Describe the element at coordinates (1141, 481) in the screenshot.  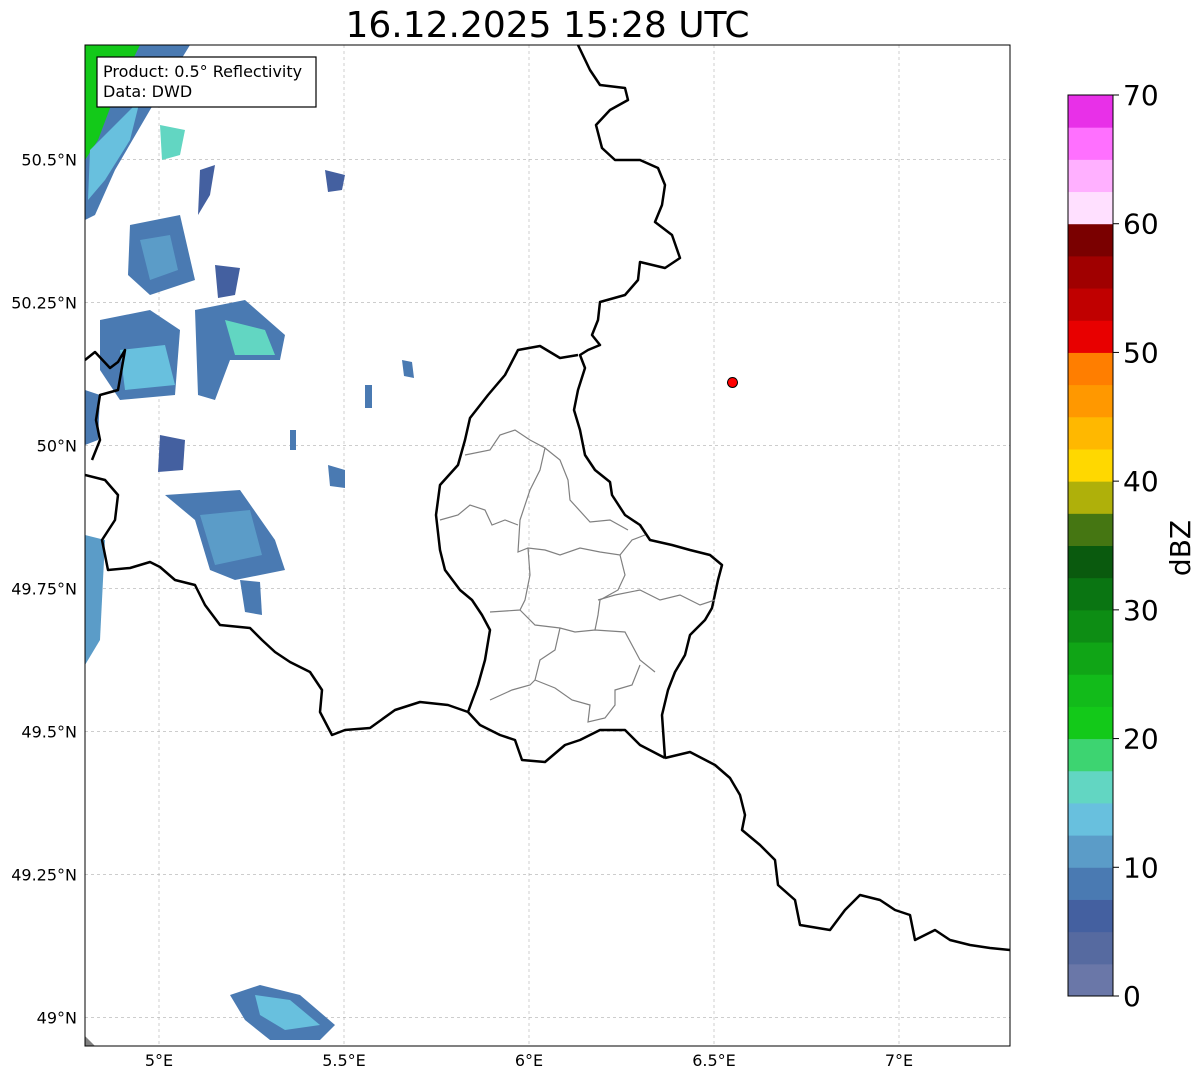
I see `colorbar-tick-label: 40` at that location.